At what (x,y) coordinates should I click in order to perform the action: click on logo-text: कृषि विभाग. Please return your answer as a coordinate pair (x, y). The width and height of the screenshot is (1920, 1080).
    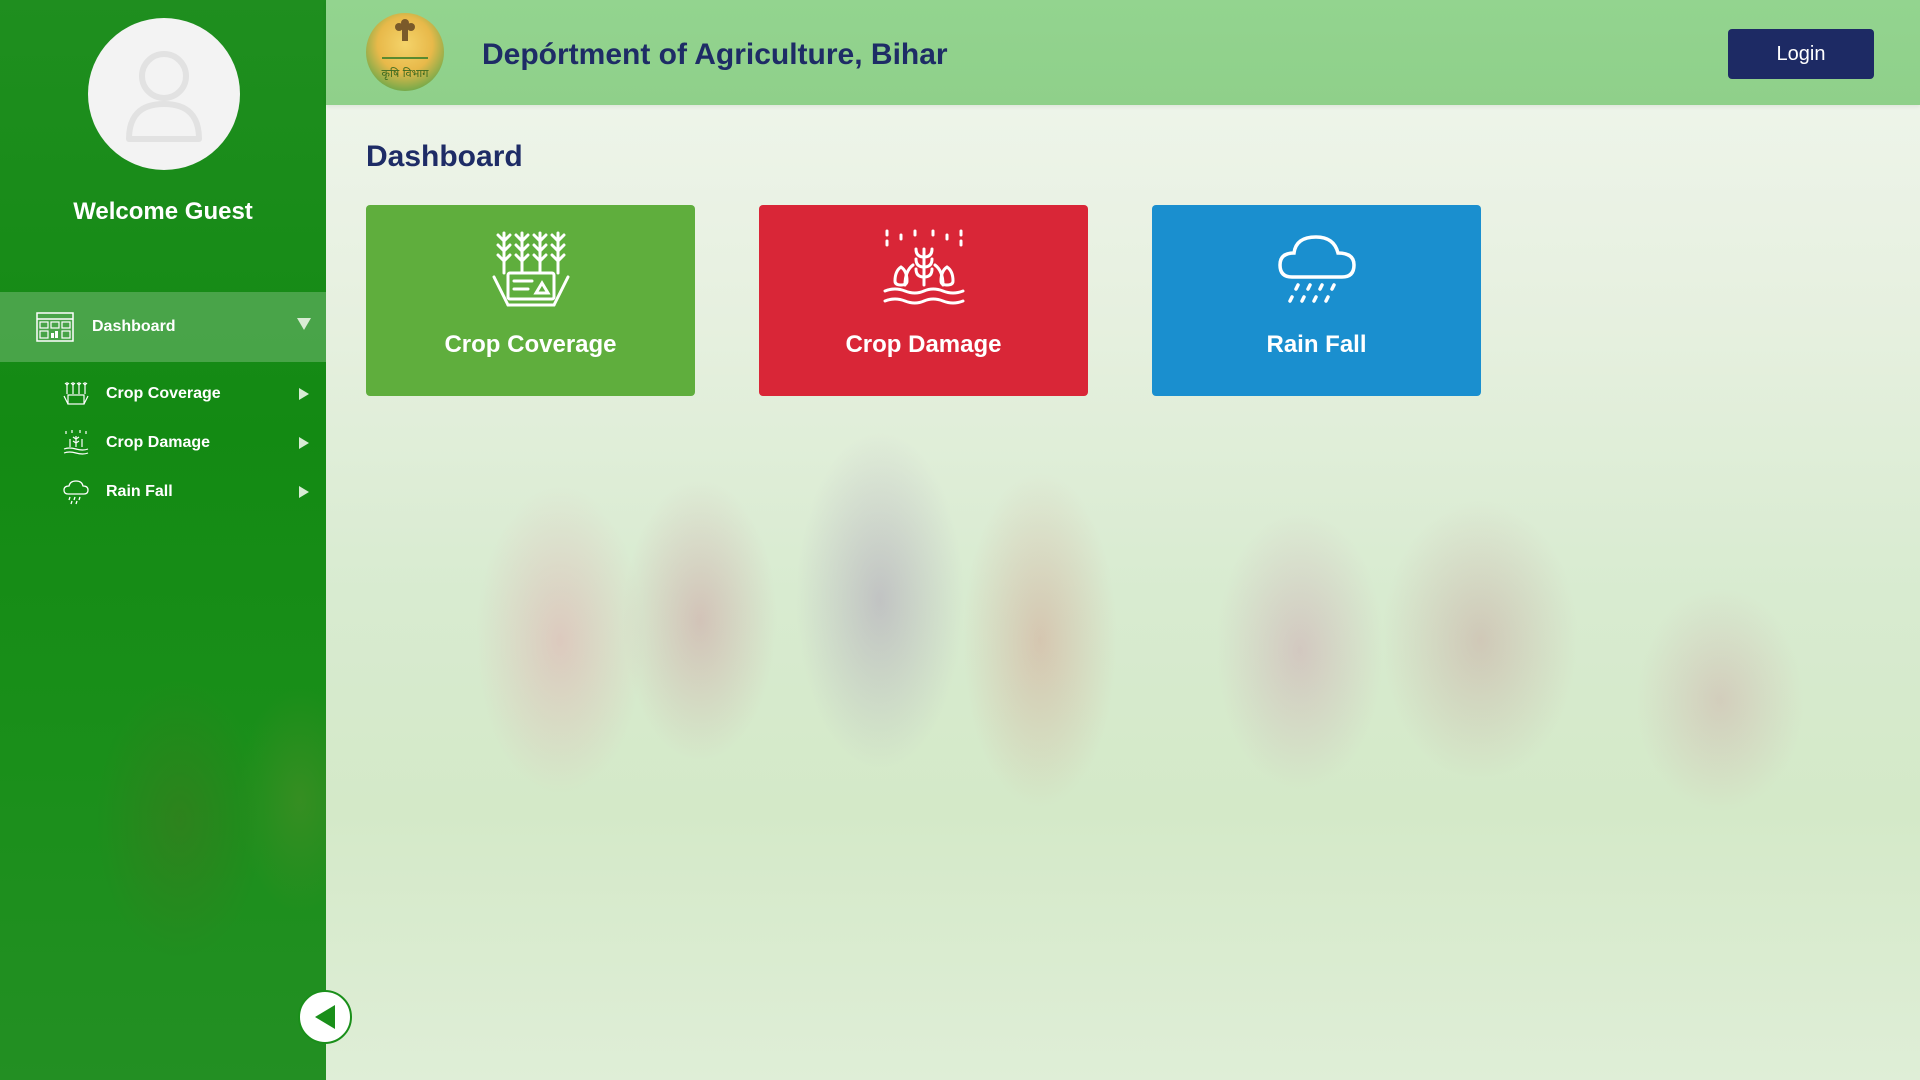
    Looking at the image, I should click on (405, 73).